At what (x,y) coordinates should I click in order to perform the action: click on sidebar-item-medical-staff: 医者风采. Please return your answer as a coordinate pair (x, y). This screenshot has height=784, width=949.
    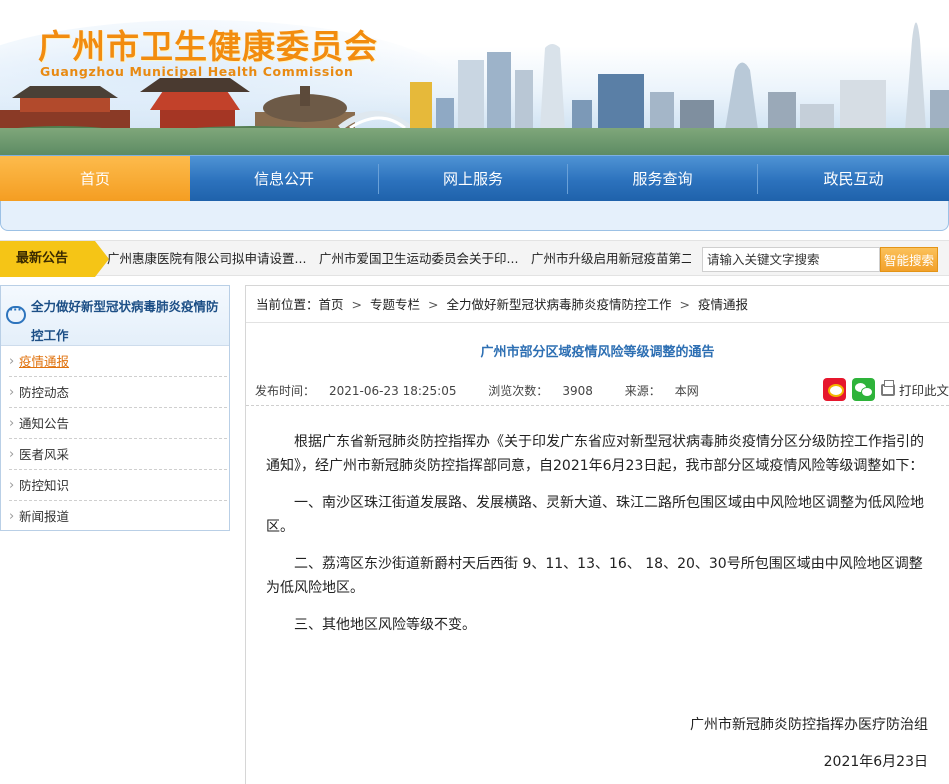
    Looking at the image, I should click on (118, 454).